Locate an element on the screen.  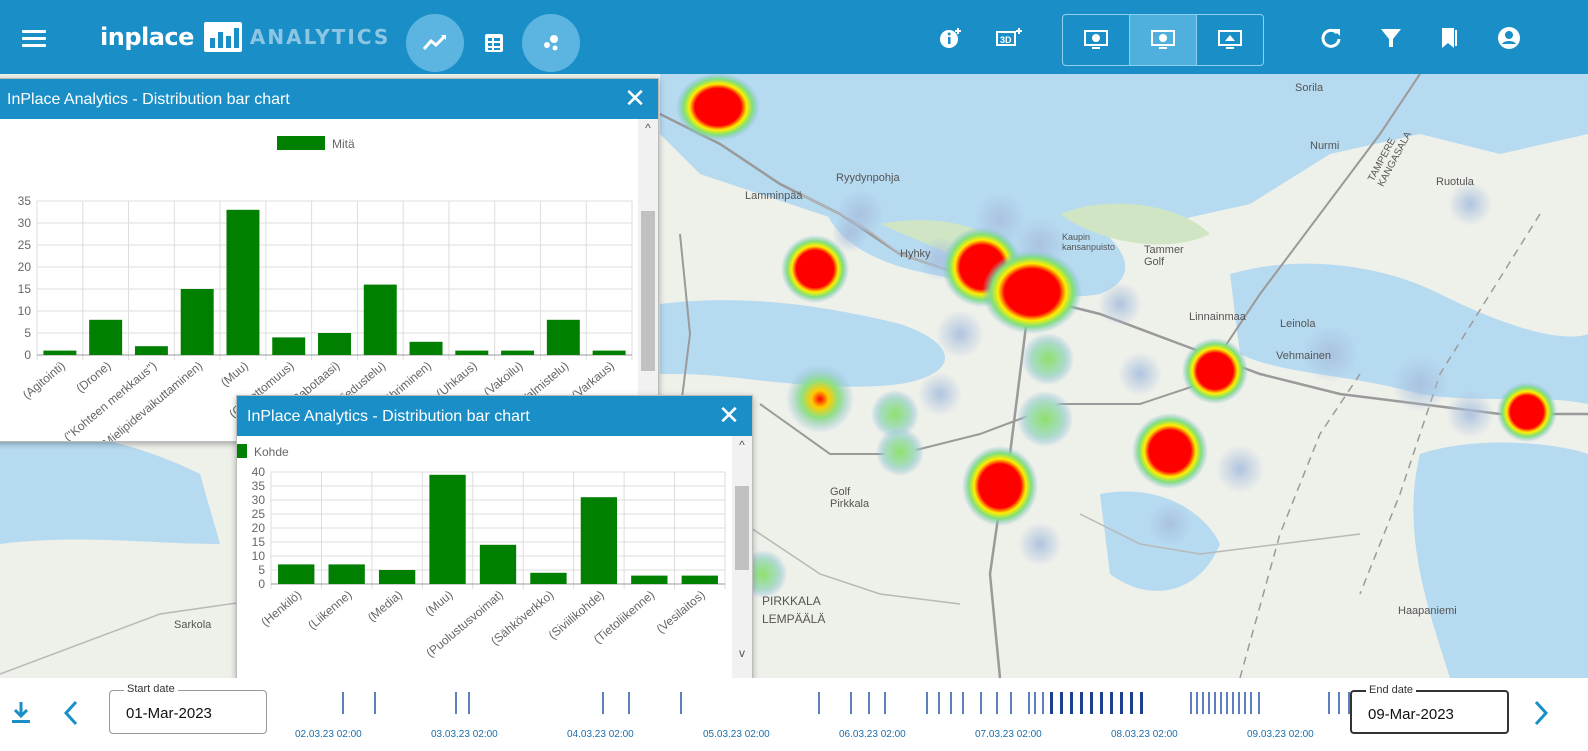
timeline-histogram is located at coordinates (820, 705).